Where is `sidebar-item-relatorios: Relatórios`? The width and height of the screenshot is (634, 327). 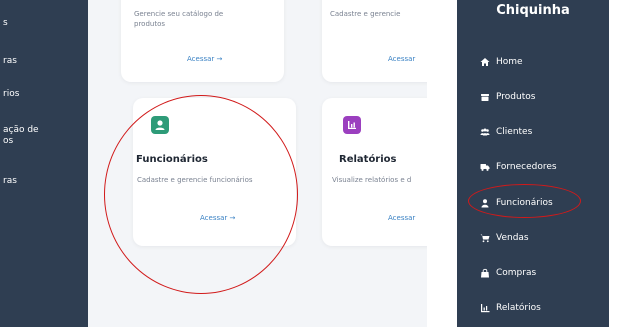
sidebar-item-relatorios: Relatórios is located at coordinates (510, 308).